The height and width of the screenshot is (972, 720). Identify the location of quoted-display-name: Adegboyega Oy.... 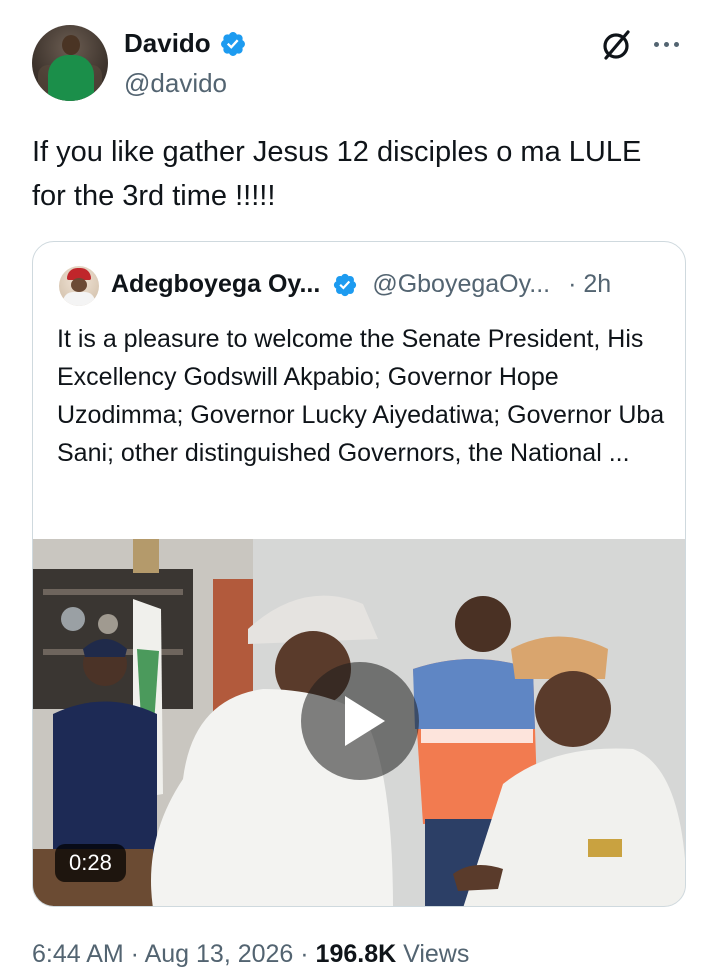
(215, 284).